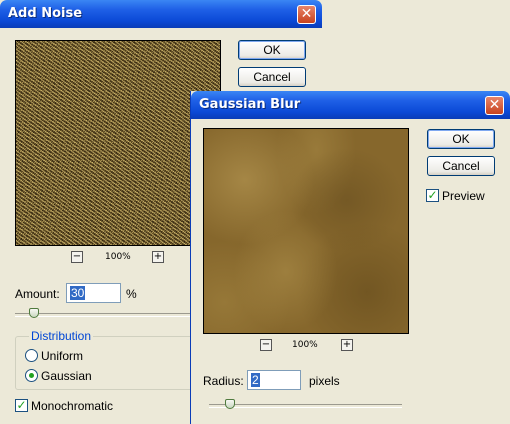 The height and width of the screenshot is (424, 510). Describe the element at coordinates (62, 356) in the screenshot. I see `uniform-label: Uniform` at that location.